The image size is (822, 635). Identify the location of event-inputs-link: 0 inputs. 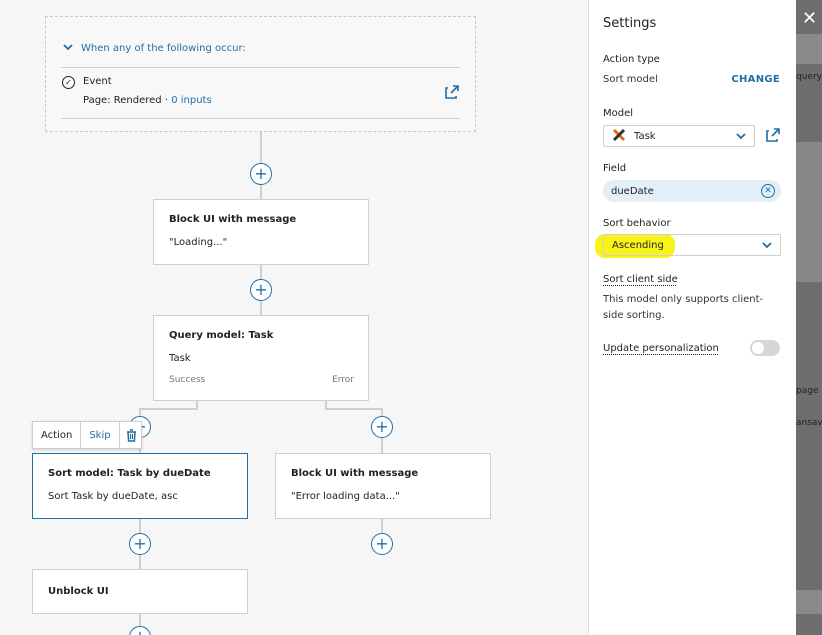
(191, 100).